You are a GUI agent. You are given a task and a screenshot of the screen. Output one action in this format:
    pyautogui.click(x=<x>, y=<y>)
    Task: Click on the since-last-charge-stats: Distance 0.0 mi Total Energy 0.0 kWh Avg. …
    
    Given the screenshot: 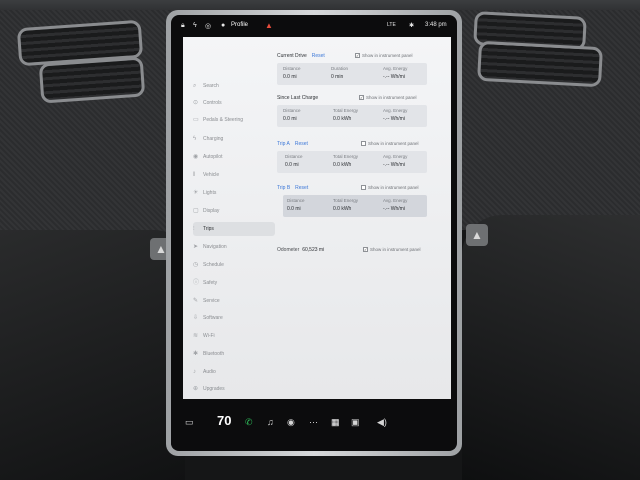 What is the action you would take?
    pyautogui.click(x=352, y=116)
    